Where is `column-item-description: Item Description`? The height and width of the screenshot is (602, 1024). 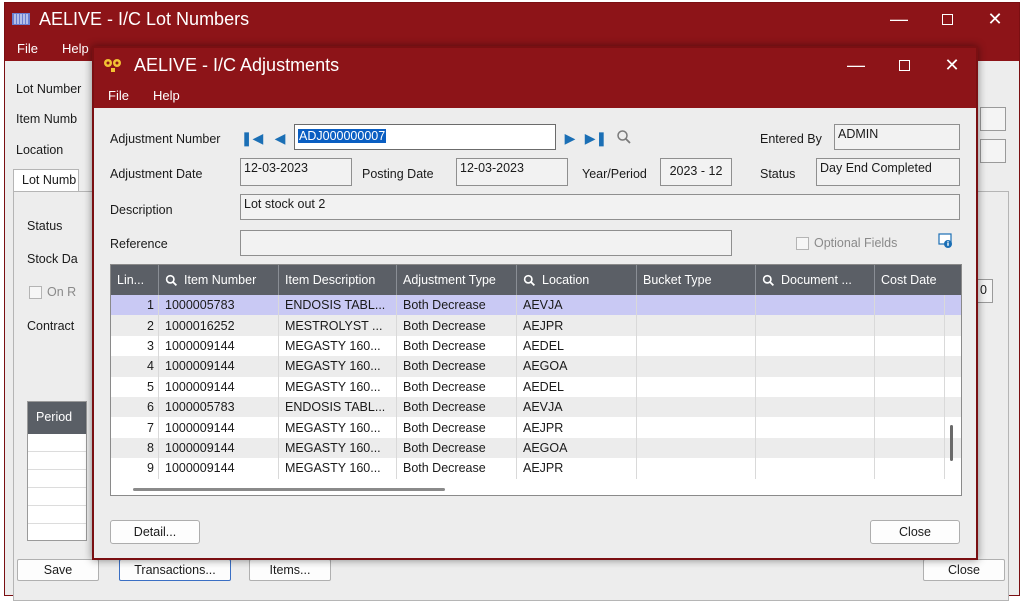 column-item-description: Item Description is located at coordinates (338, 280).